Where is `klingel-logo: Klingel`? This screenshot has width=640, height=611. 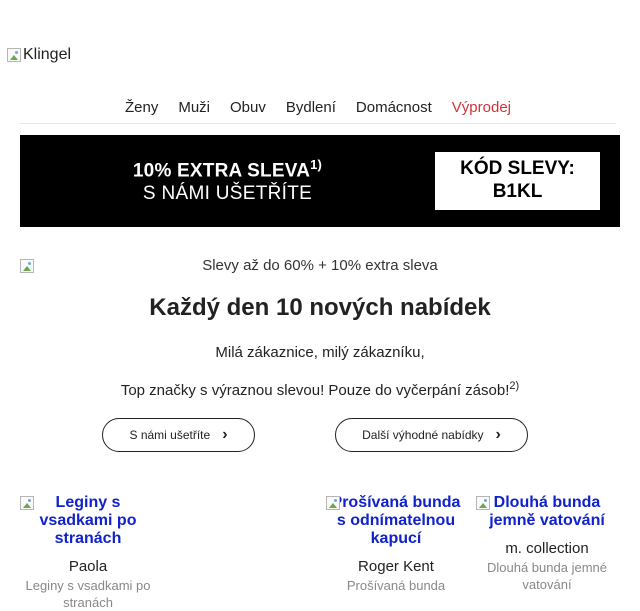 klingel-logo: Klingel is located at coordinates (39, 55).